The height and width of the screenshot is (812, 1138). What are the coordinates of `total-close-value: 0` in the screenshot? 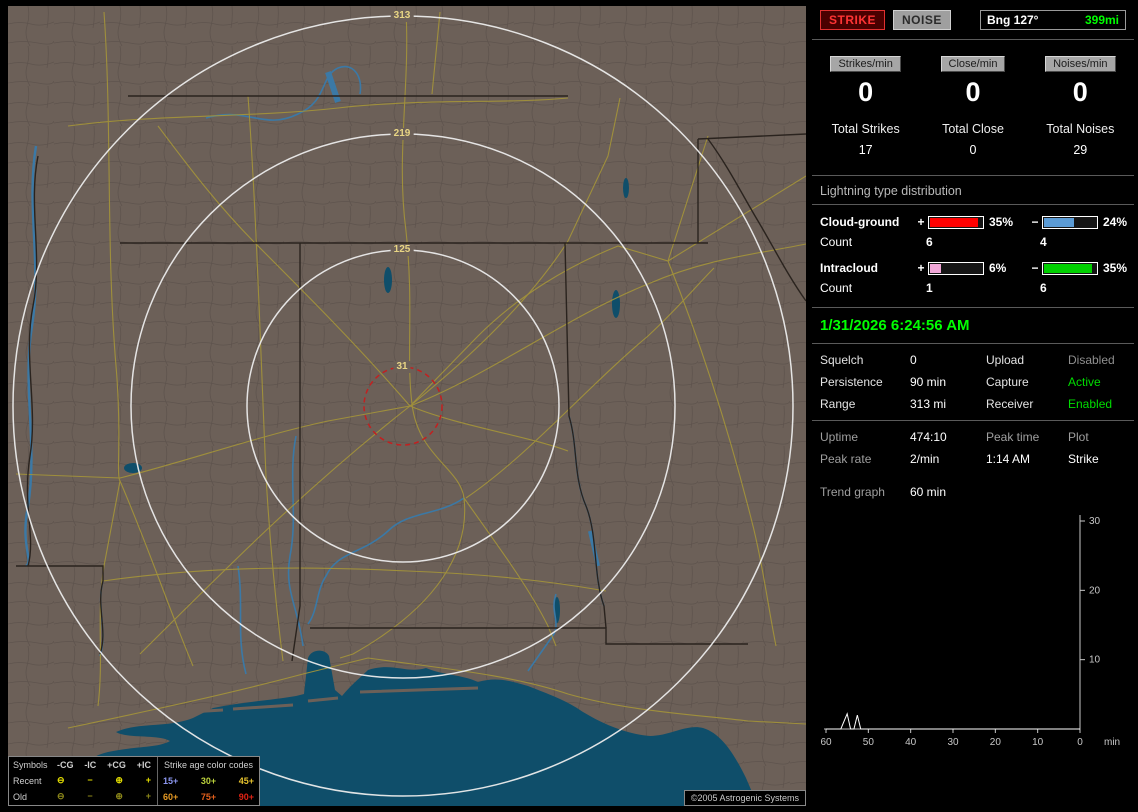 It's located at (973, 150).